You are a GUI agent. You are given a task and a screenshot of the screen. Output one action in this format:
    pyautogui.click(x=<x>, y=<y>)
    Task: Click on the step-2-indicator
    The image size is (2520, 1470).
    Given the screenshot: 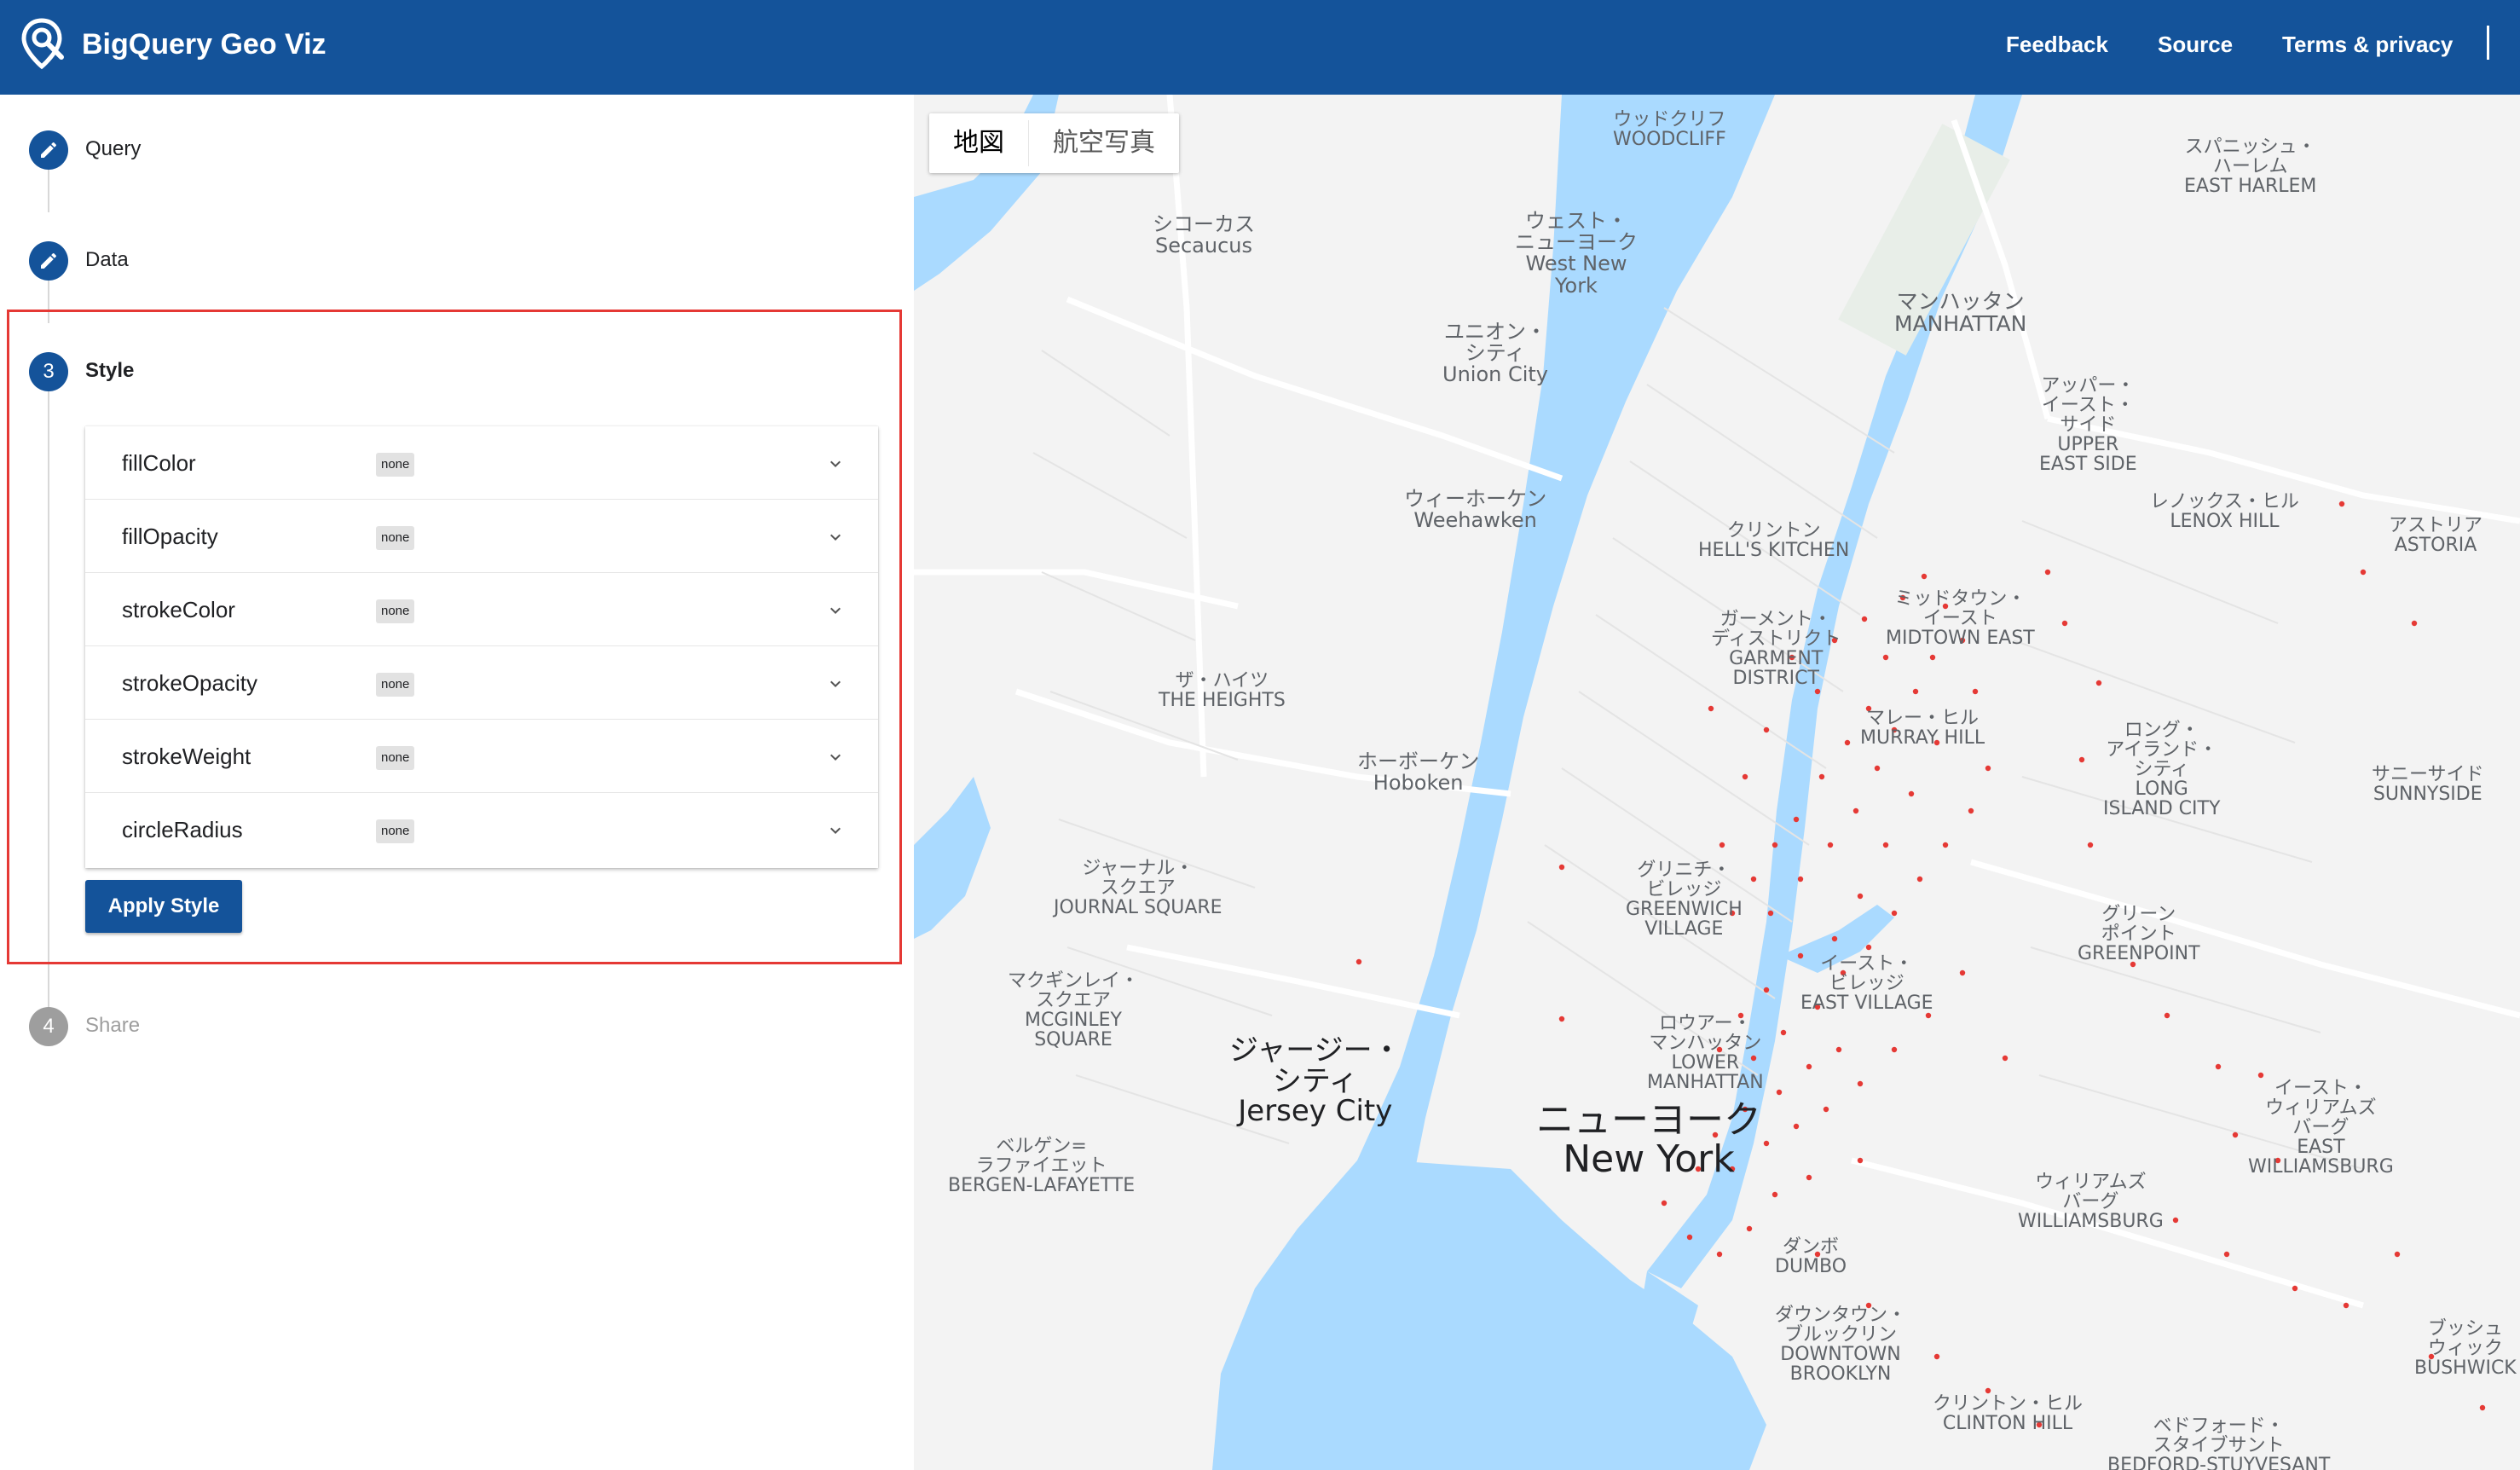 What is the action you would take?
    pyautogui.click(x=49, y=261)
    